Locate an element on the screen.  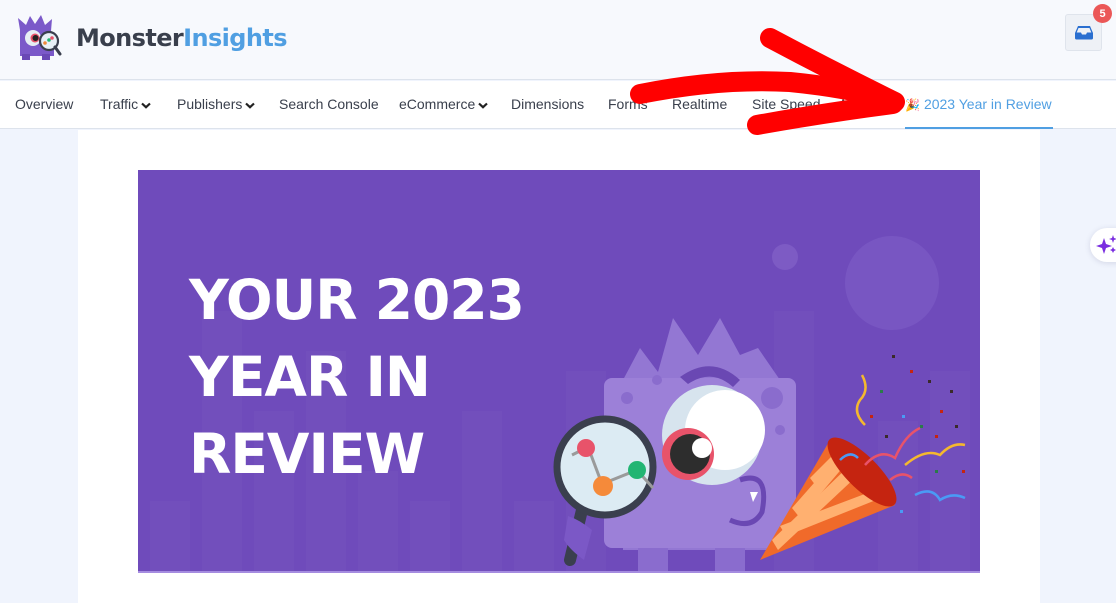
tab-site-speed: Site Speed is located at coordinates (786, 105).